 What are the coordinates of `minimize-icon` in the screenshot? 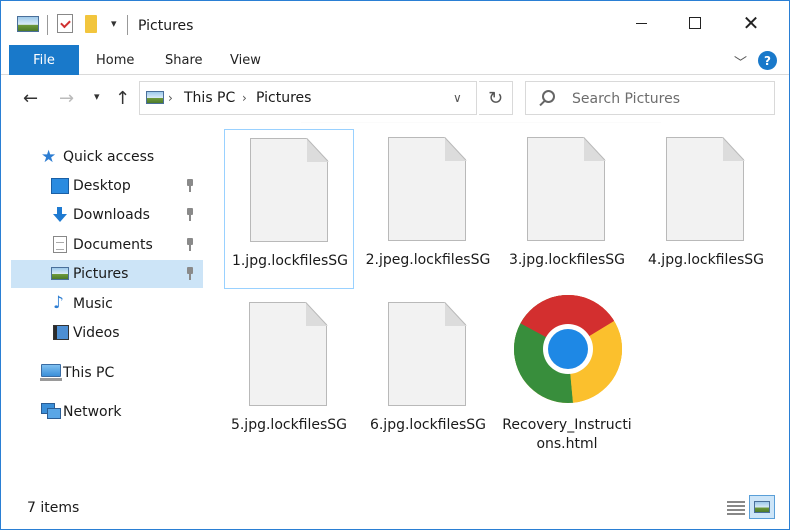 It's located at (641, 23).